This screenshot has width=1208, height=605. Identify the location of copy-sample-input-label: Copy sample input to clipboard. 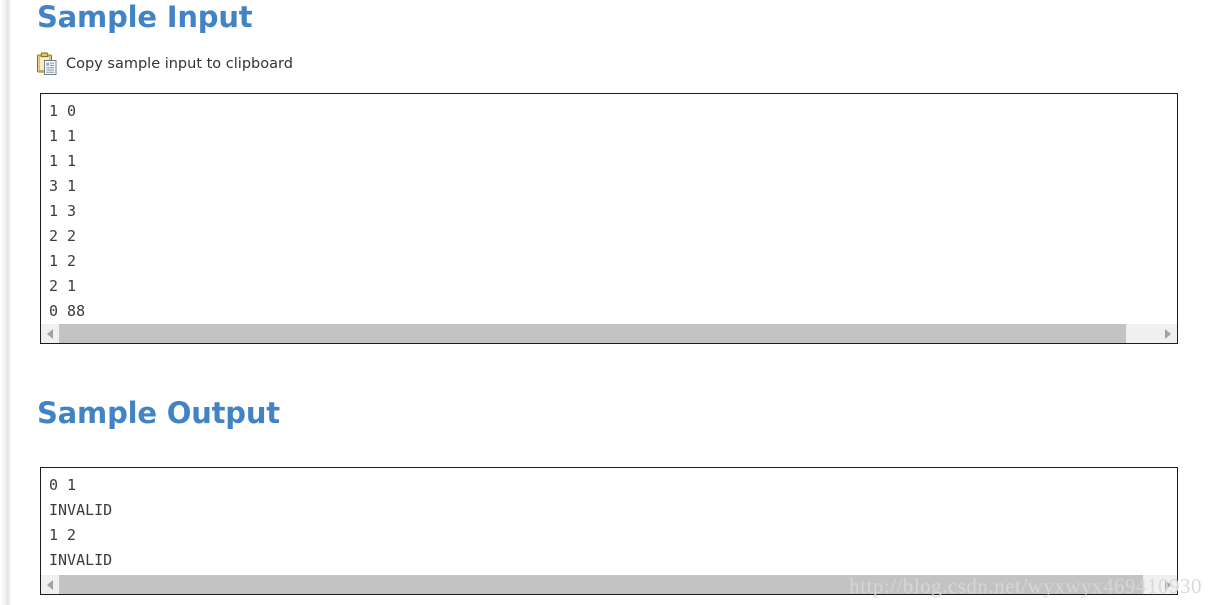
(179, 64).